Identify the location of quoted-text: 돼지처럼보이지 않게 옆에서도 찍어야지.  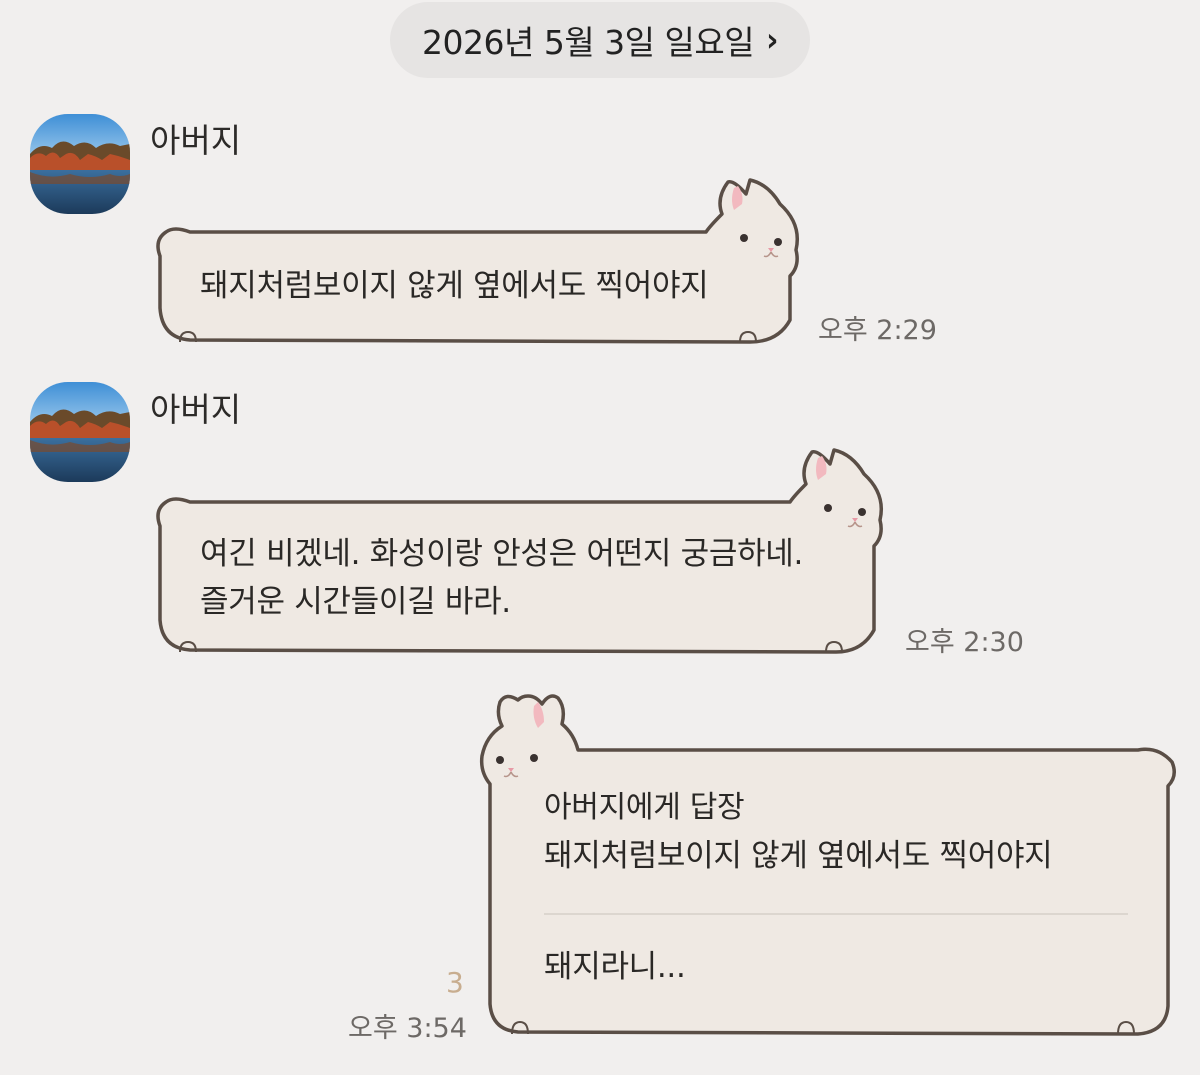
(798, 856).